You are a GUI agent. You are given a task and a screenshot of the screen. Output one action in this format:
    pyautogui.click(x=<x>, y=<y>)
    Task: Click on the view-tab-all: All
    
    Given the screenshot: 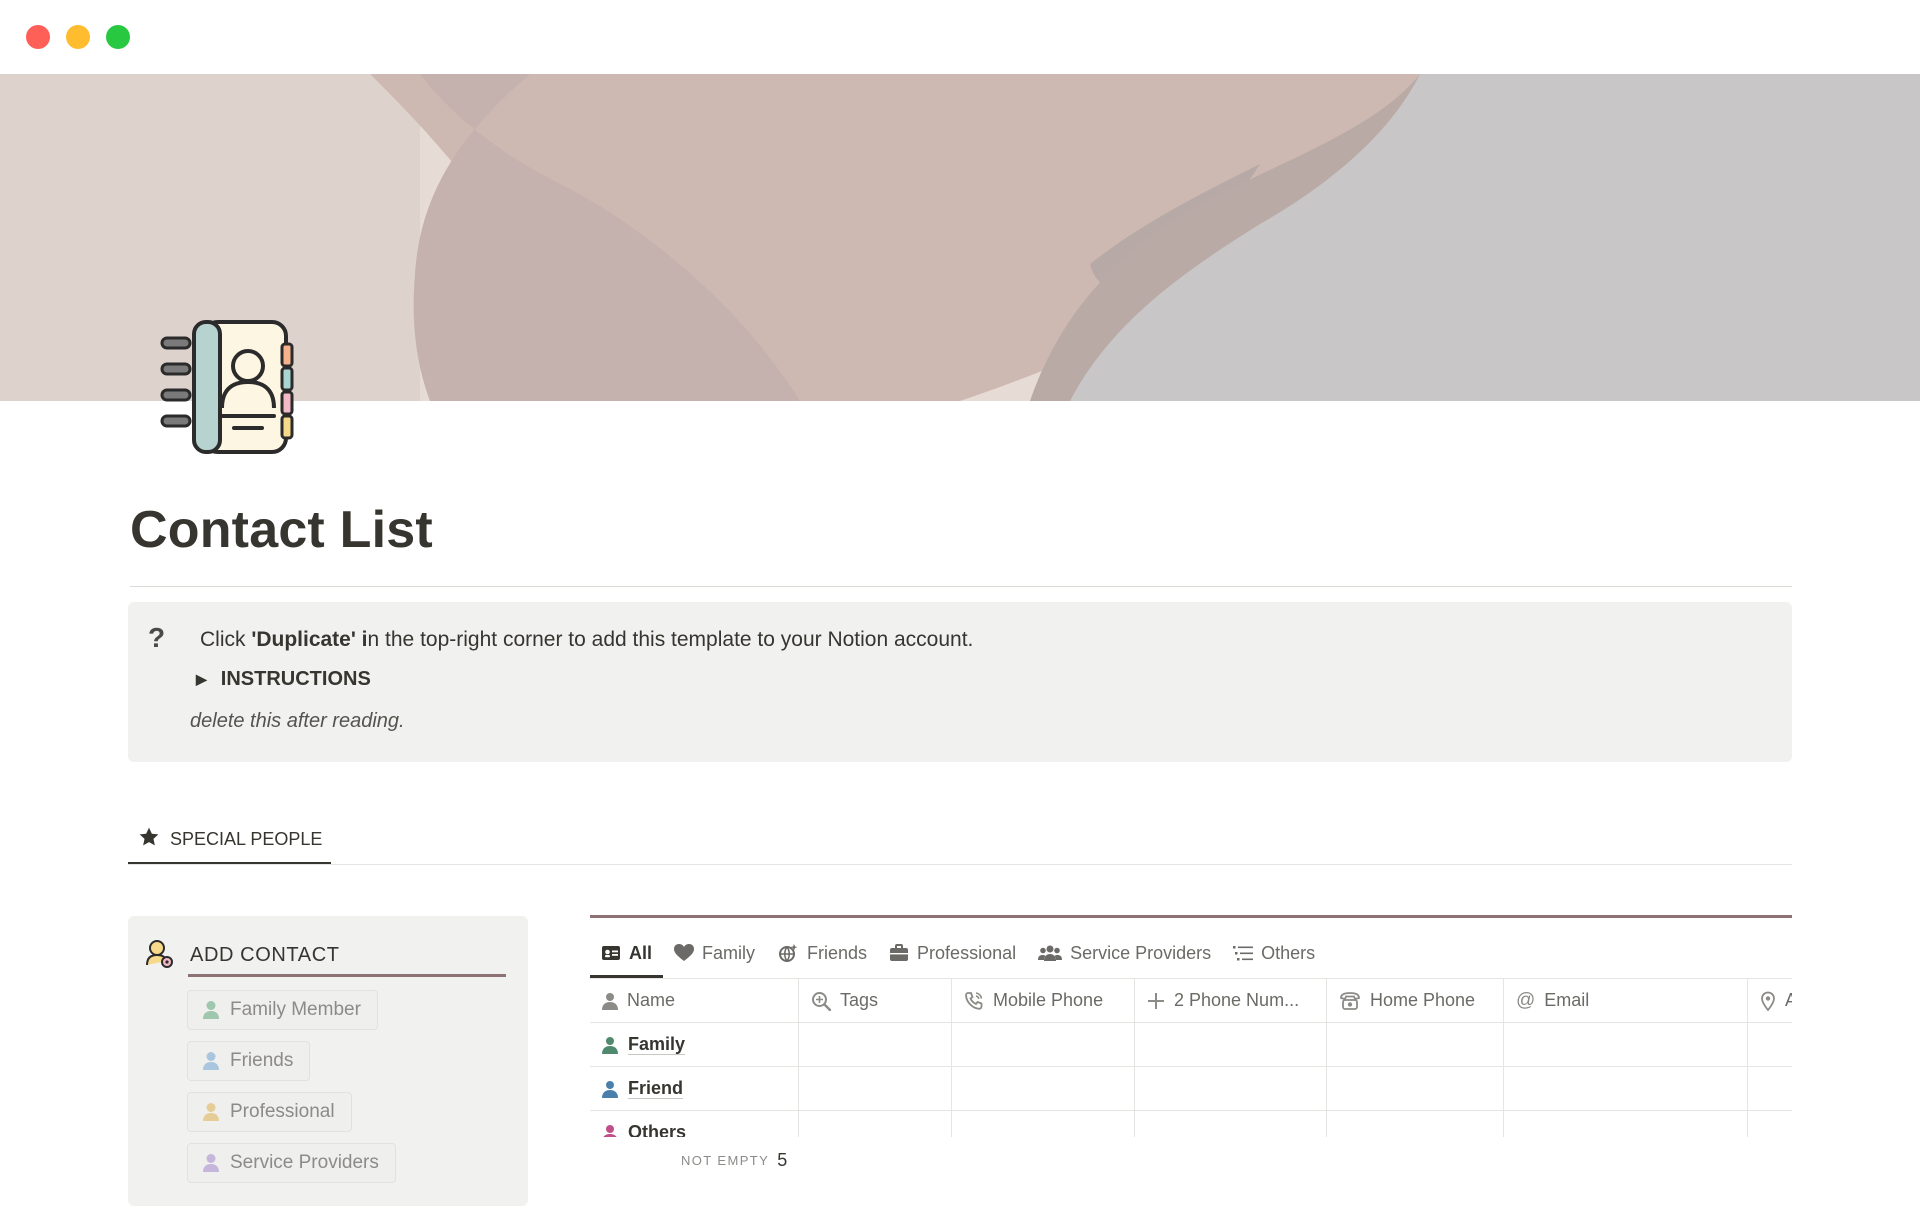 What is the action you would take?
    pyautogui.click(x=626, y=953)
    